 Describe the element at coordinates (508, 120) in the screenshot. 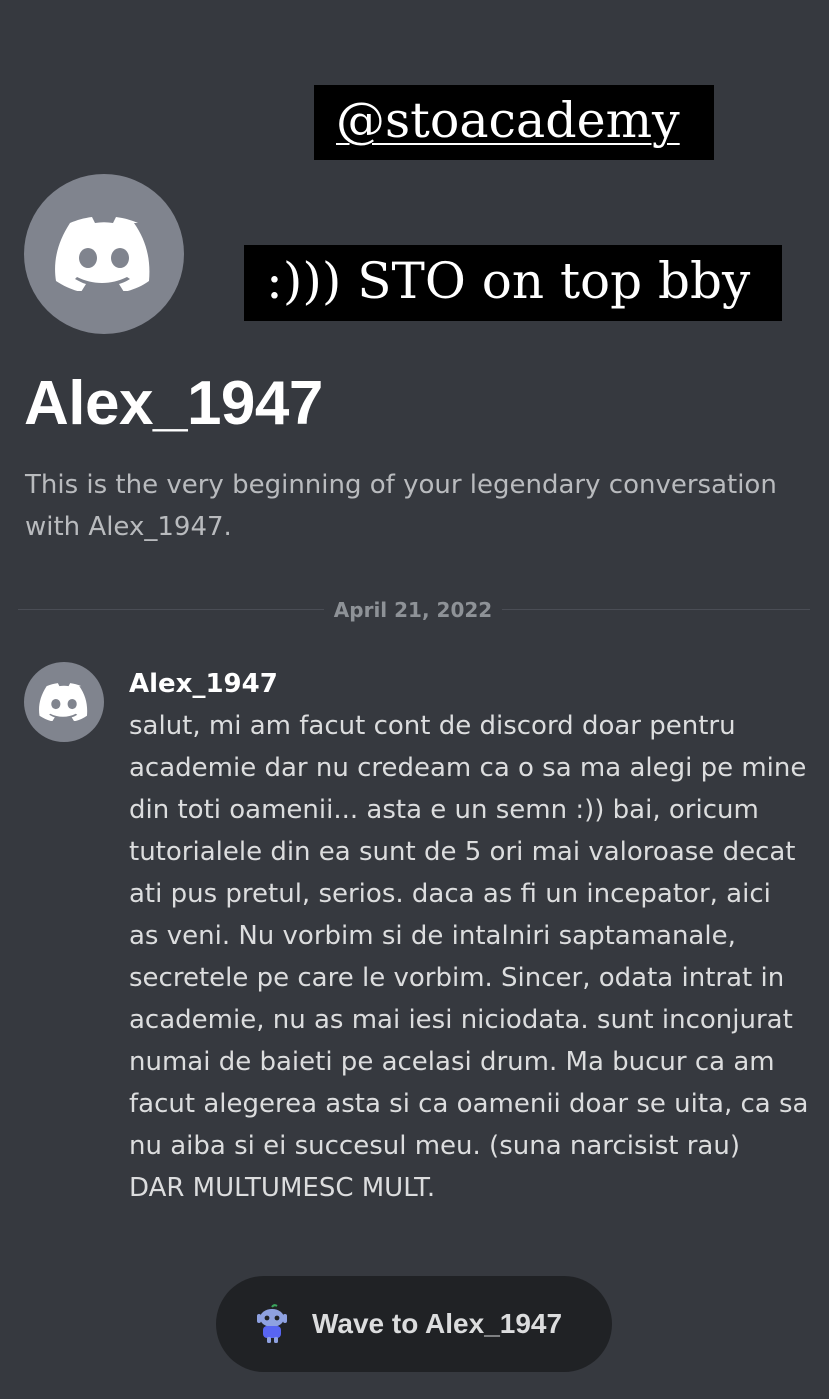

I see `handle-text: @stoacademy` at that location.